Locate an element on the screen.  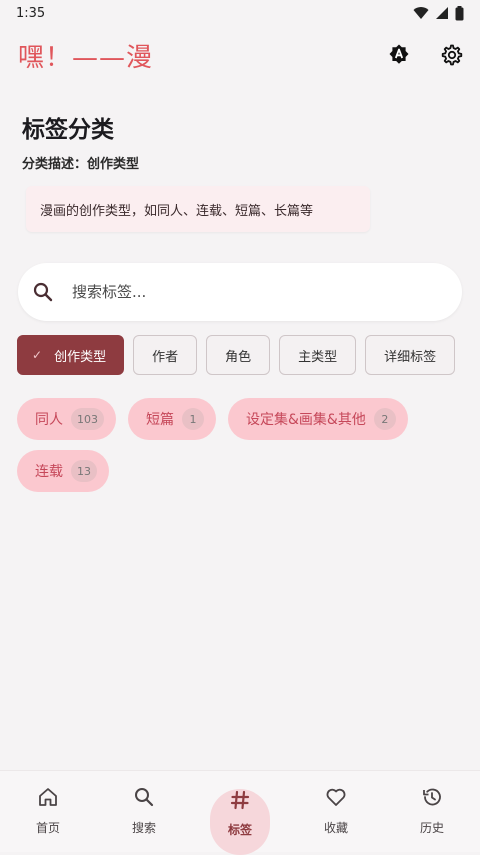
filter-chip-detail-tags: 详细标签 is located at coordinates (410, 355).